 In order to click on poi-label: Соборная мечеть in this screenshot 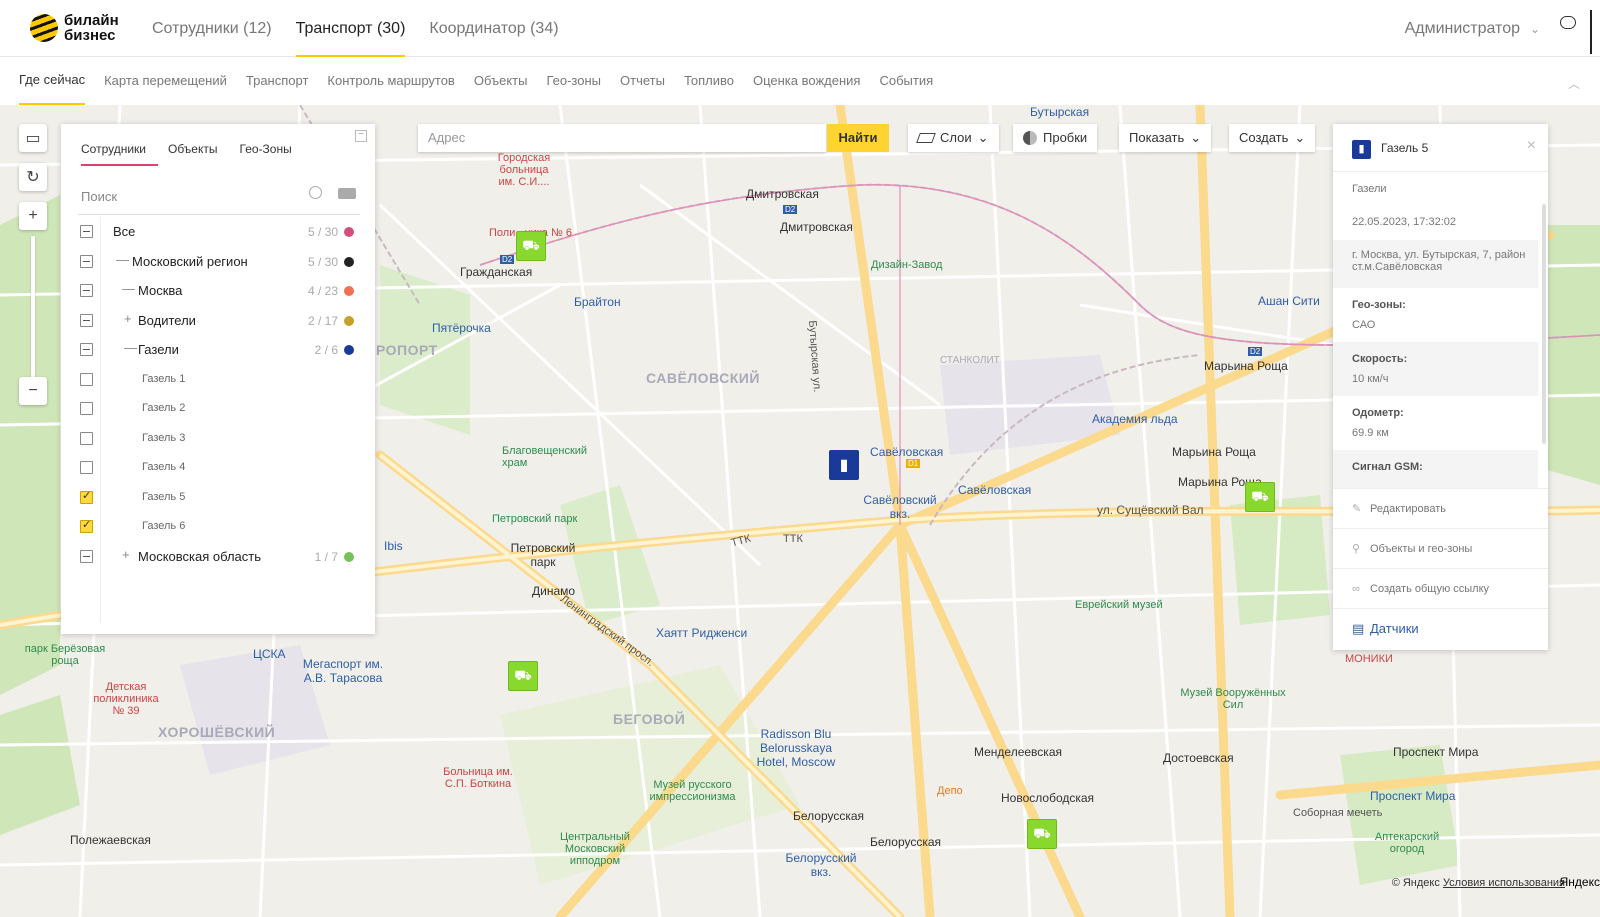, I will do `click(1338, 813)`.